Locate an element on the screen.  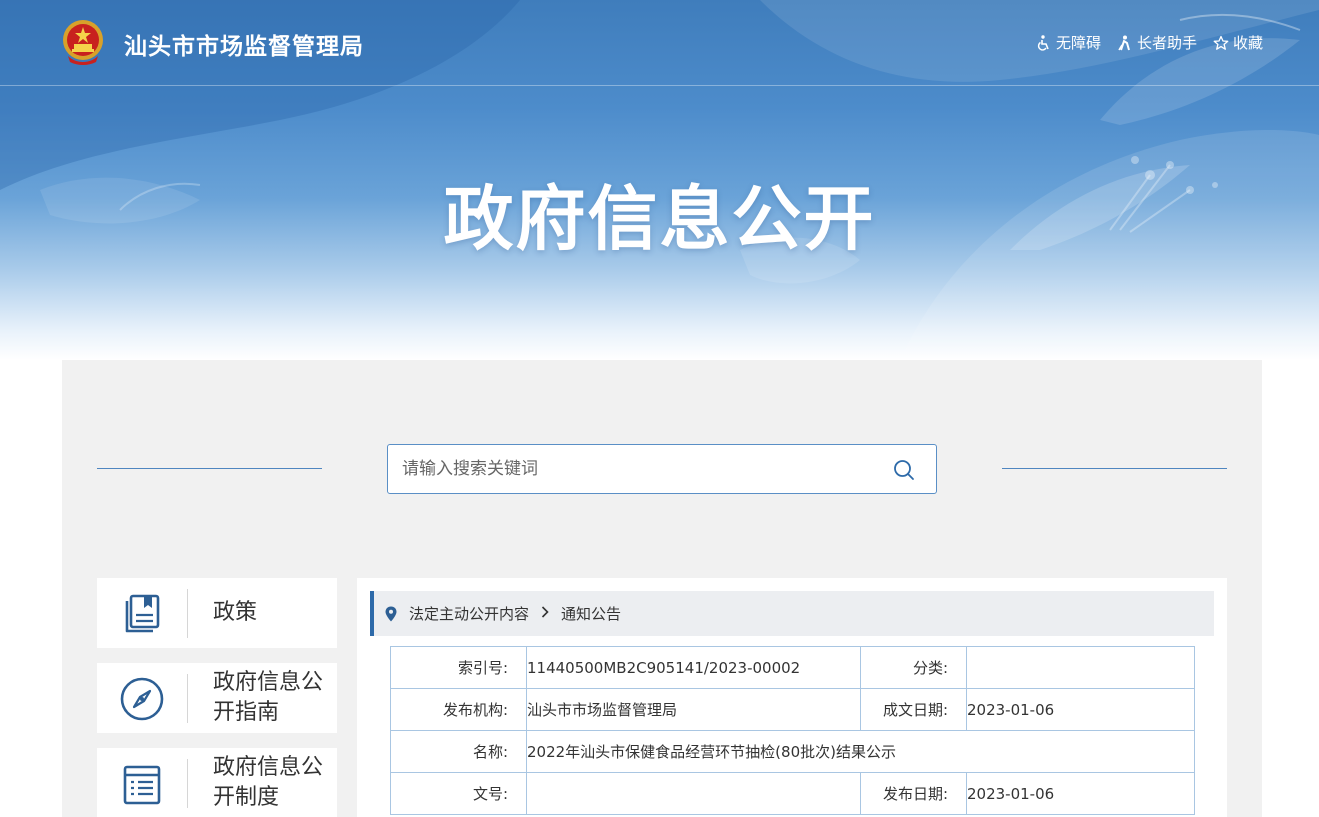
accessibility-label: 无障碍 is located at coordinates (1078, 43).